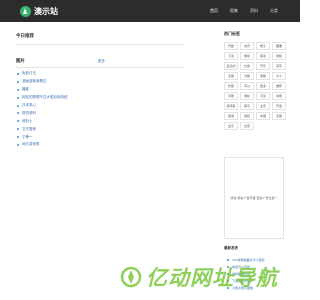 This screenshot has width=320, height=300. Describe the element at coordinates (100, 106) in the screenshot. I see `list-item: 日本风心` at that location.